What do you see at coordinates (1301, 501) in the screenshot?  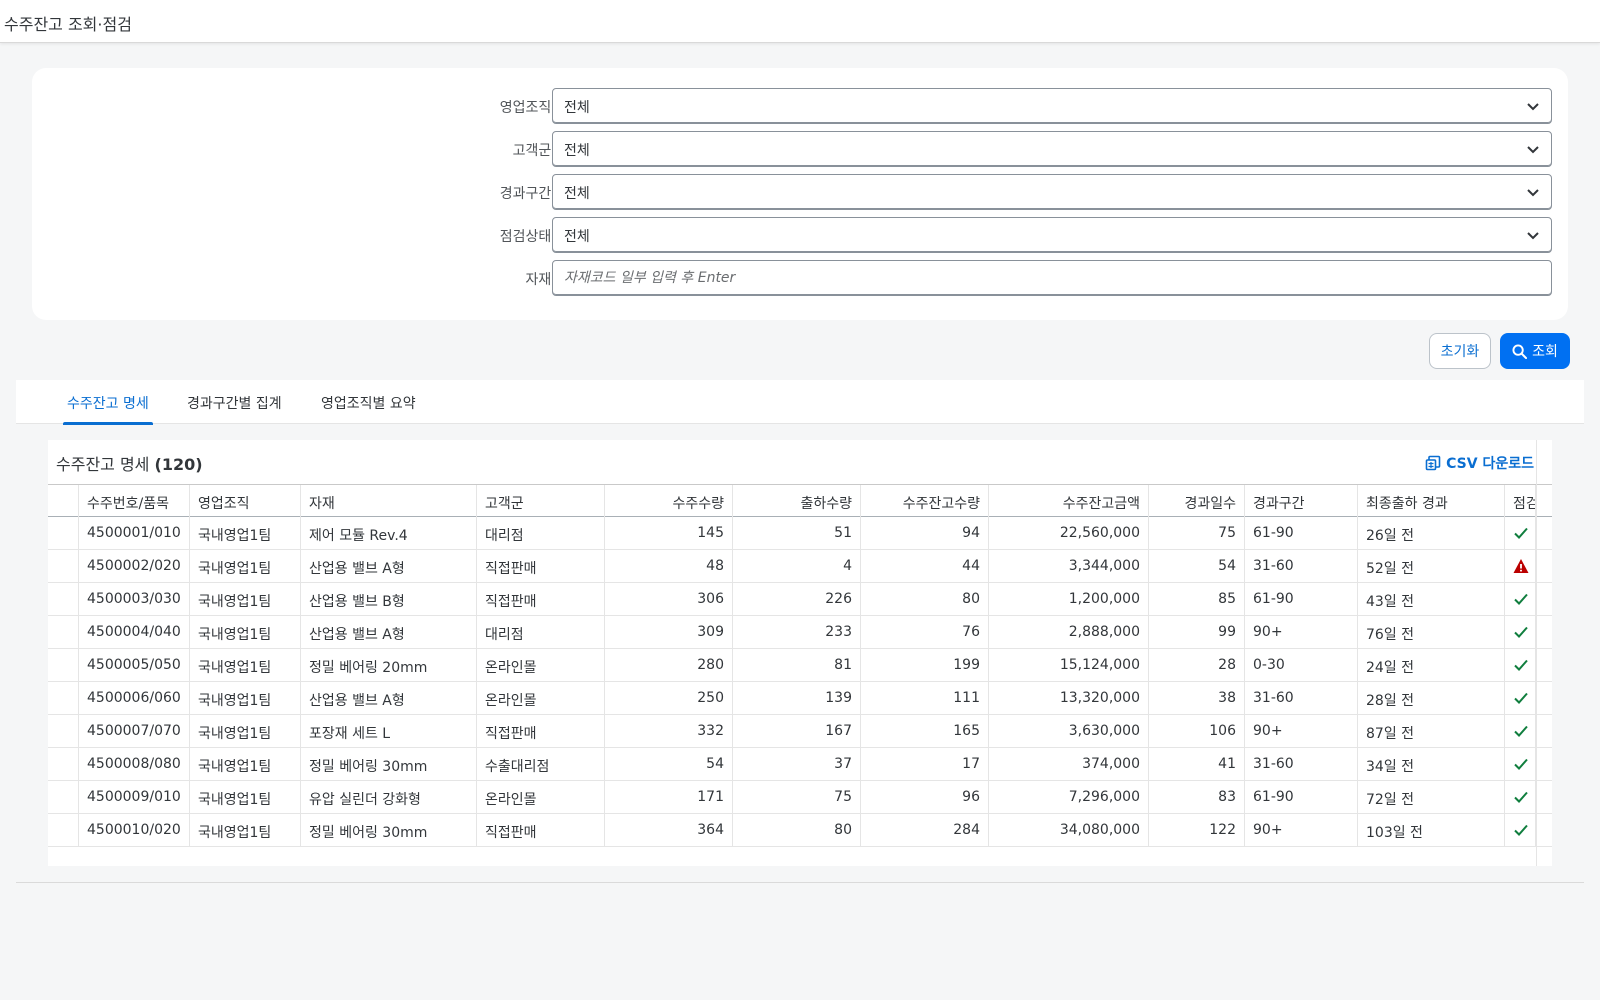 I see `column-header-aging-bucket: 경과구간` at bounding box center [1301, 501].